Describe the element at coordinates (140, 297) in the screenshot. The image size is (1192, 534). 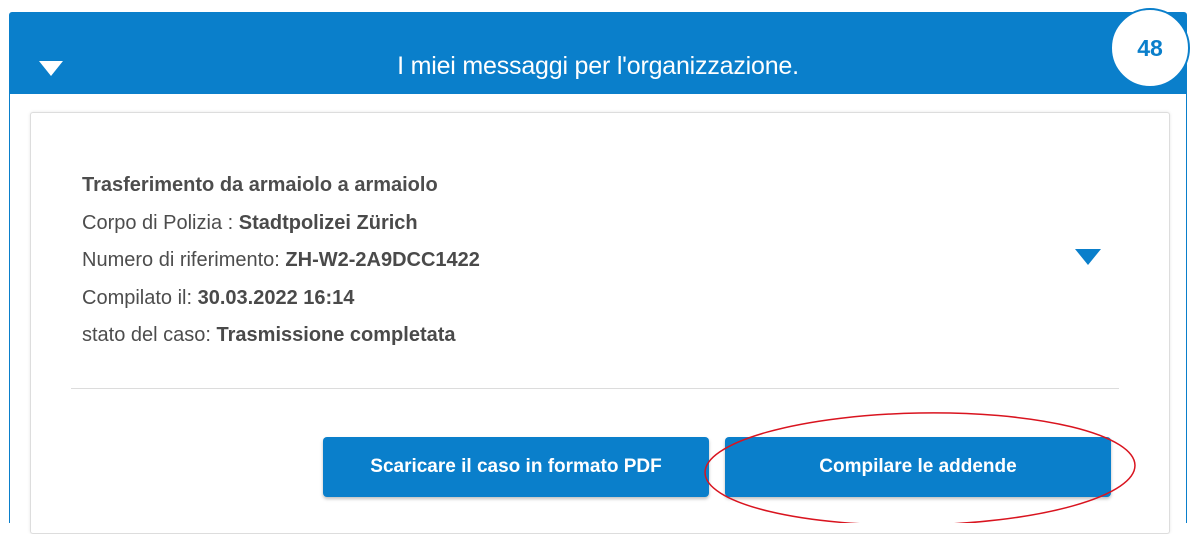
I see `compiled-label: Compilato il:` at that location.